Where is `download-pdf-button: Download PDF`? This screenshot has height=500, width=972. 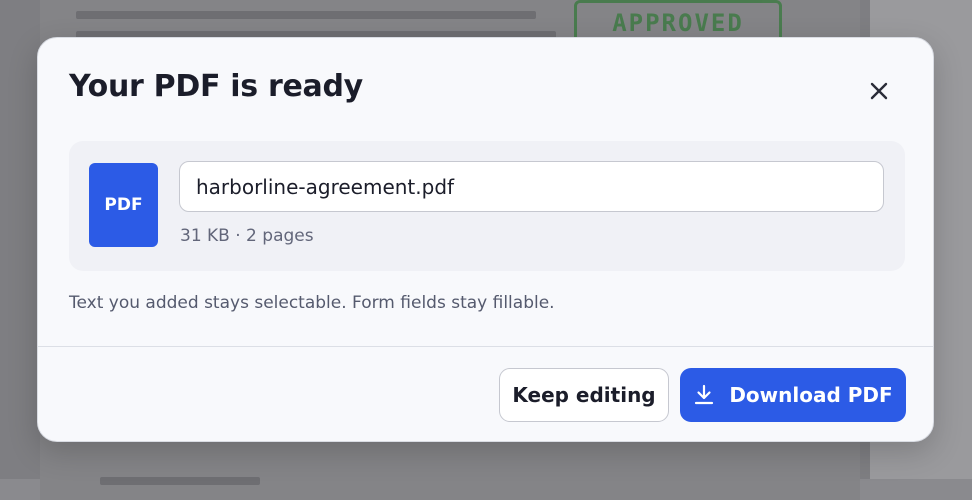 download-pdf-button: Download PDF is located at coordinates (793, 395).